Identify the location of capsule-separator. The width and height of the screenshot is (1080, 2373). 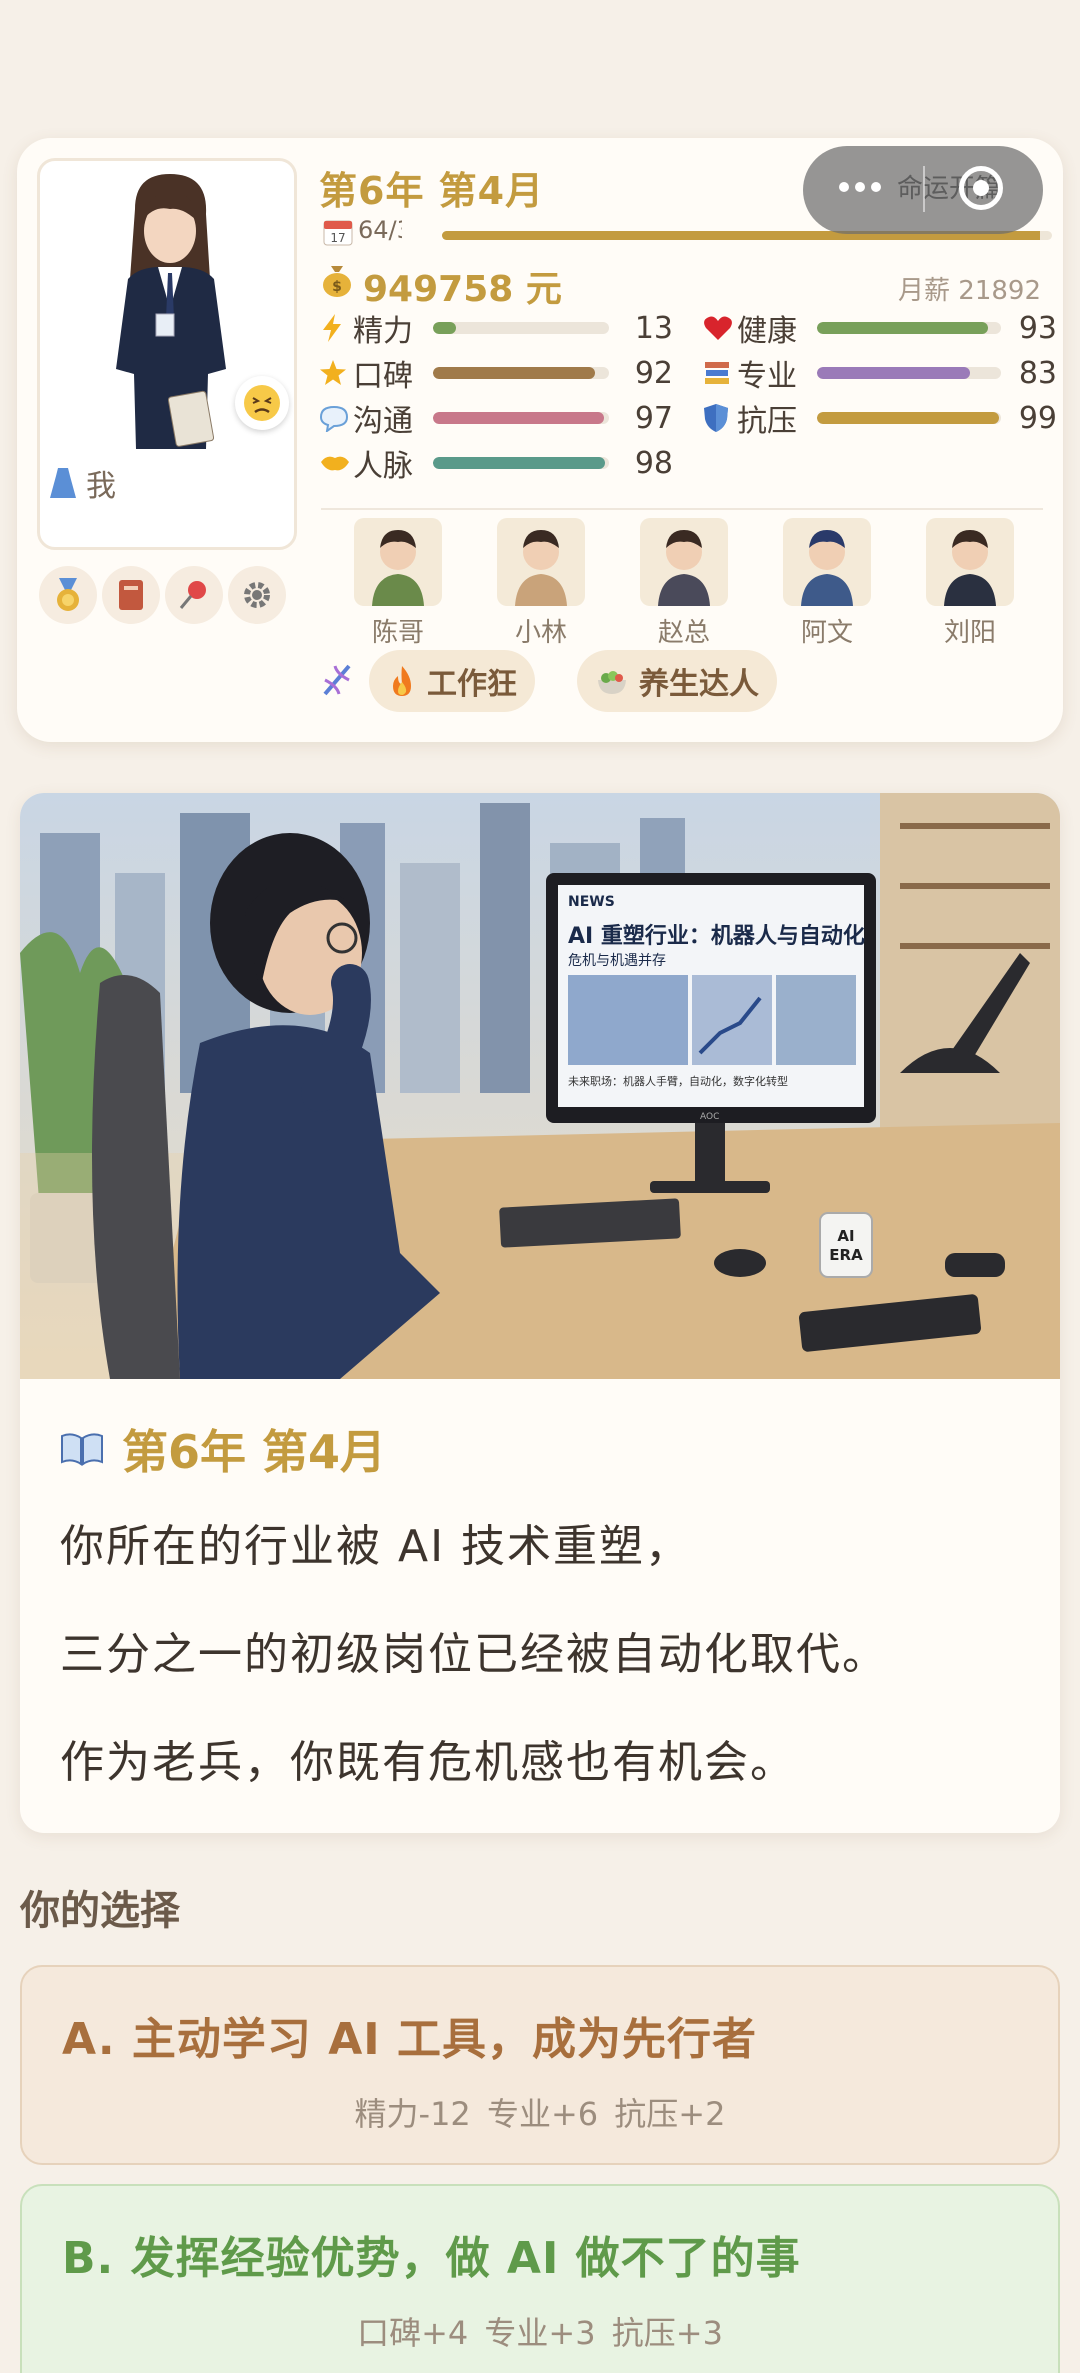
(924, 189).